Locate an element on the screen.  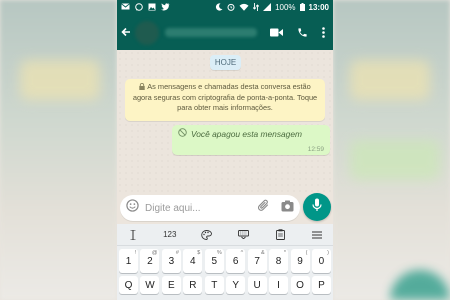
keyboard-switch-icon is located at coordinates (243, 234).